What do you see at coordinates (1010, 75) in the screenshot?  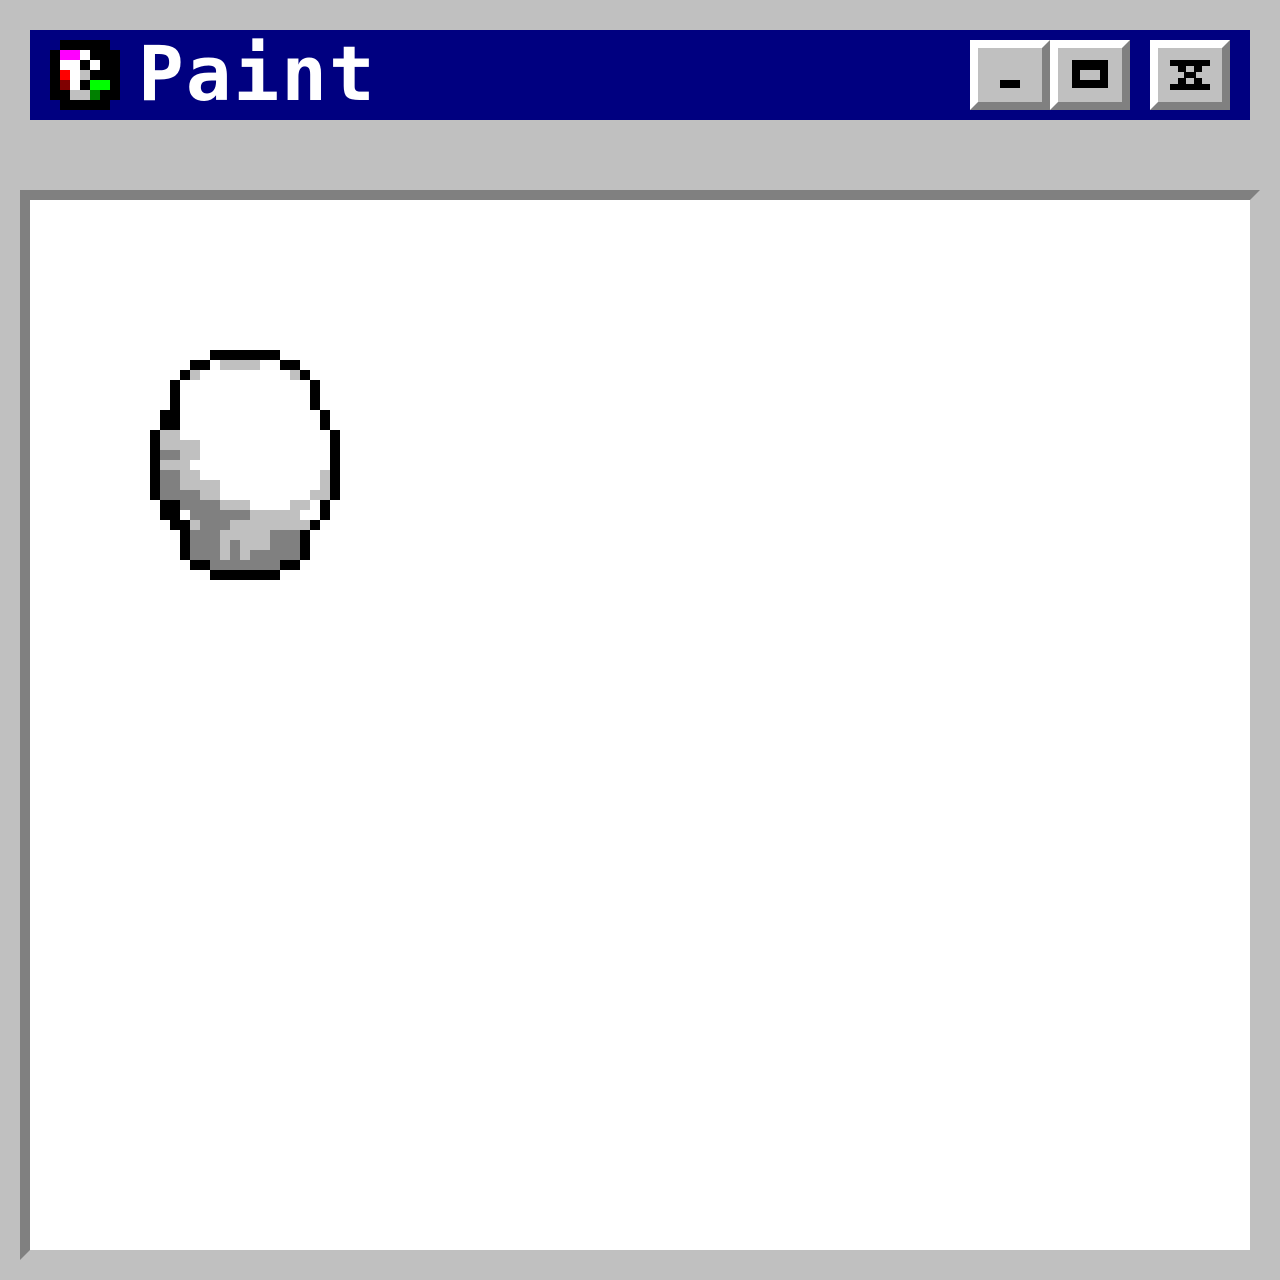 I see `minimize-button` at bounding box center [1010, 75].